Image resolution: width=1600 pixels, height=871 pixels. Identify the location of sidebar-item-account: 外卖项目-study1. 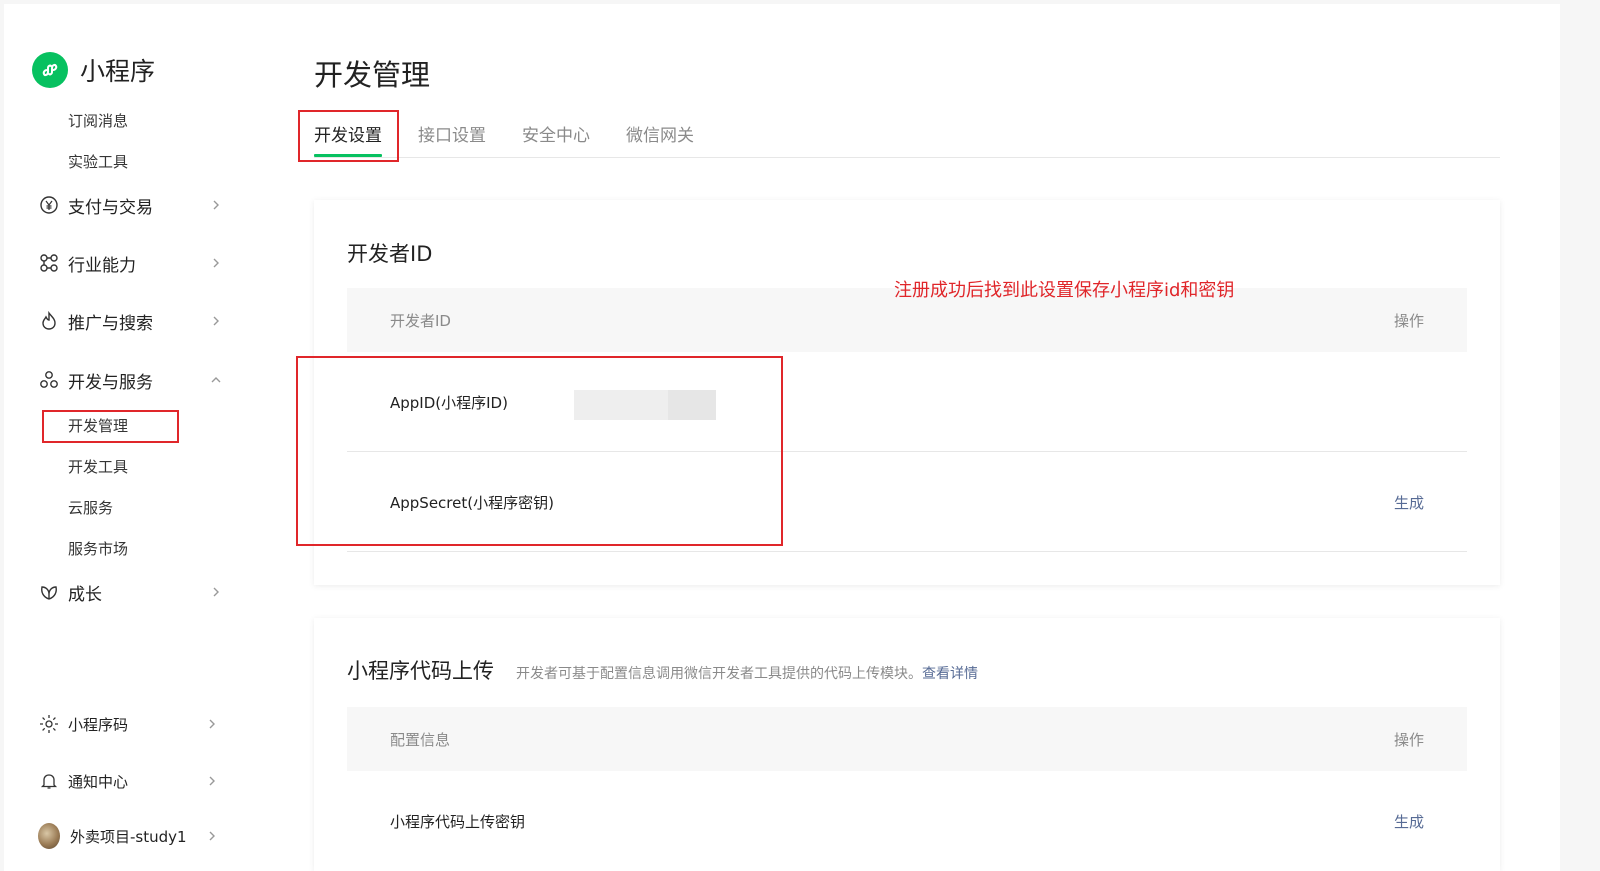
(131, 836).